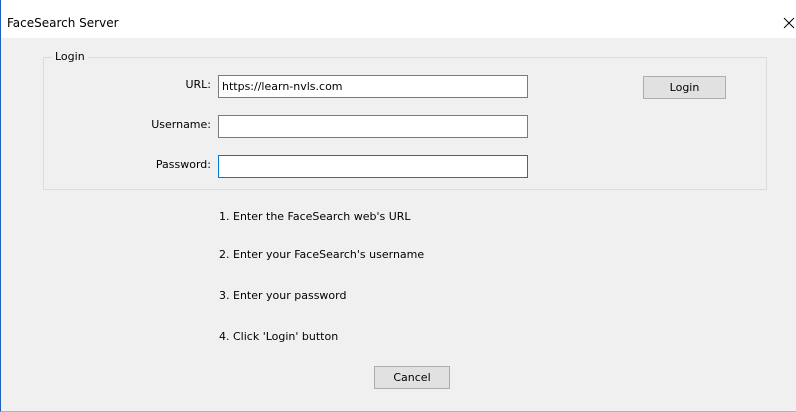 The height and width of the screenshot is (412, 796). I want to click on login-button: Login, so click(684, 87).